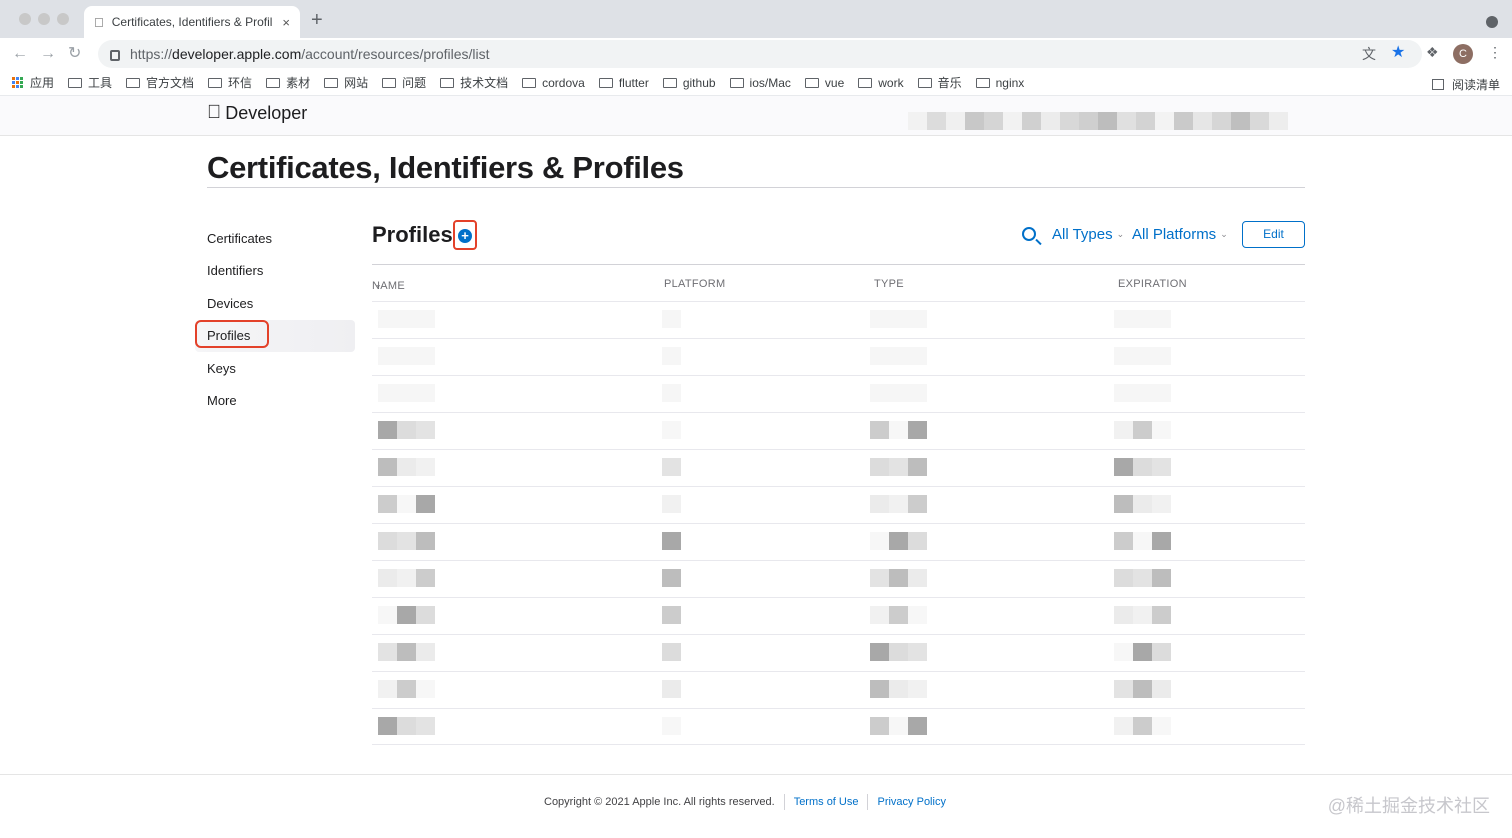  What do you see at coordinates (275, 335) in the screenshot?
I see `sidebar-item-profiles: Profiles` at bounding box center [275, 335].